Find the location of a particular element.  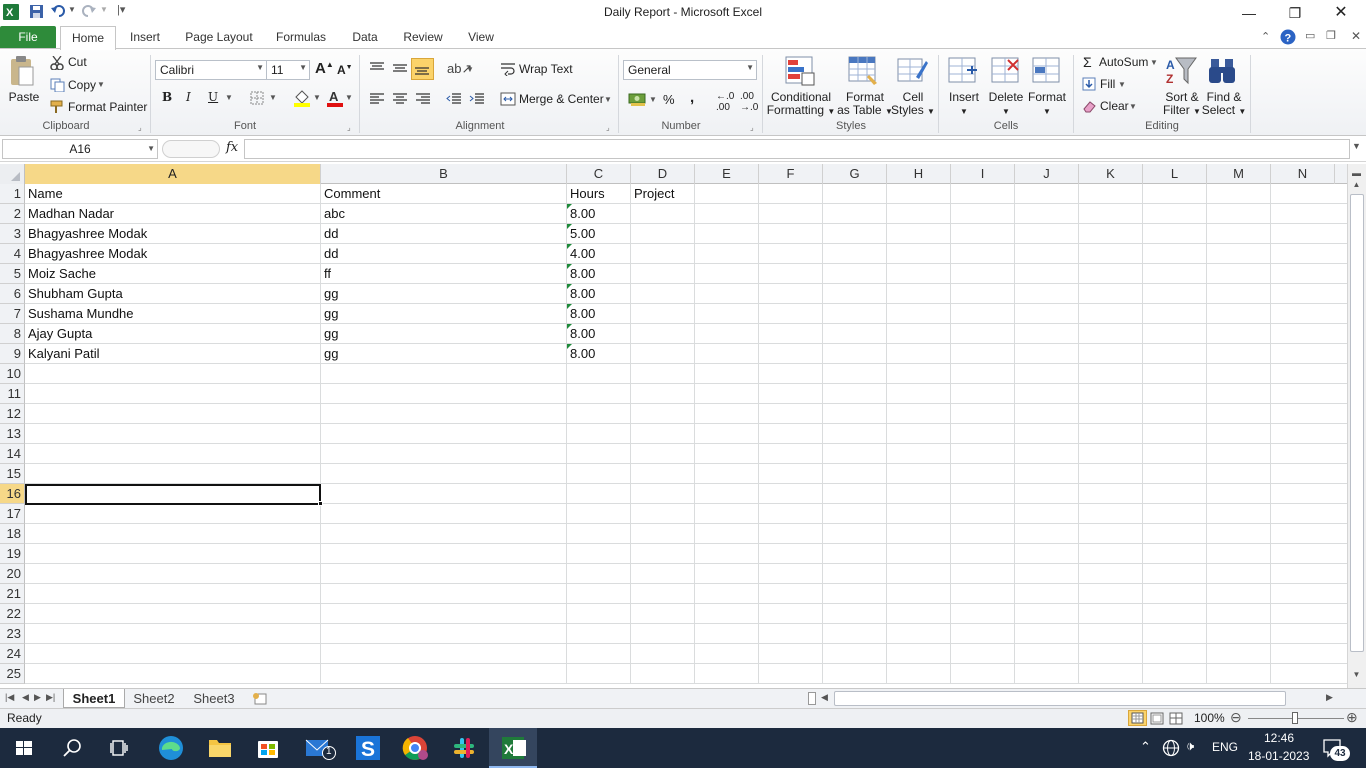

underline-button: U is located at coordinates (213, 97).